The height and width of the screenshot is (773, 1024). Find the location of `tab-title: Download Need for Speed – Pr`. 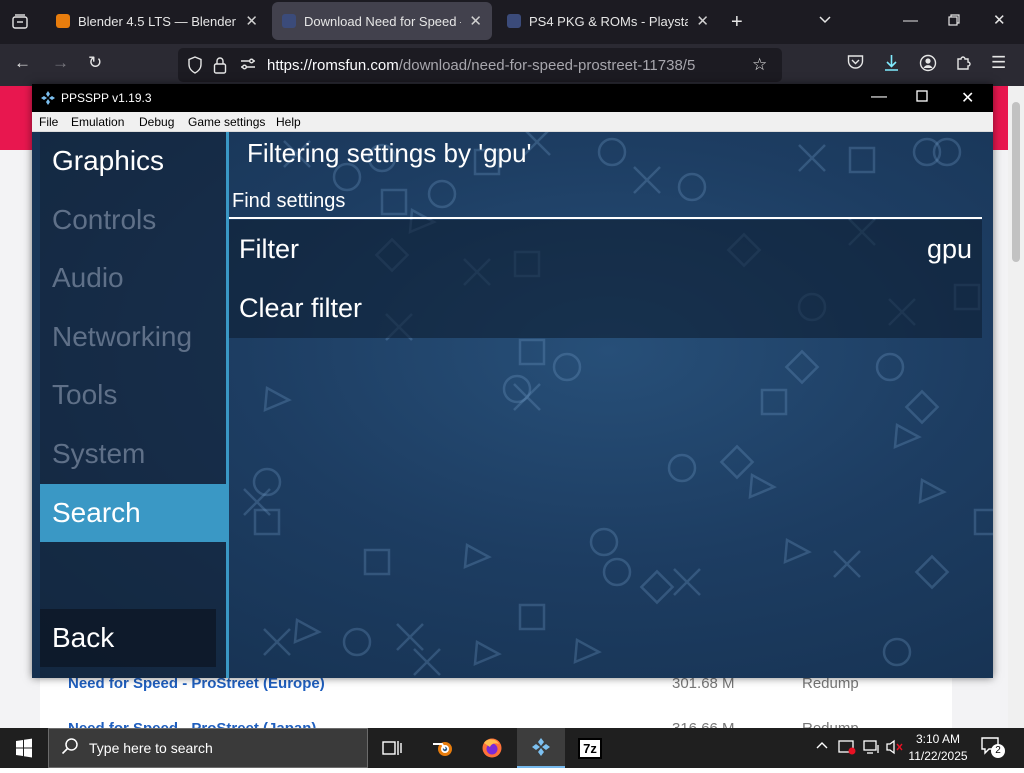

tab-title: Download Need for Speed – Pr is located at coordinates (382, 21).